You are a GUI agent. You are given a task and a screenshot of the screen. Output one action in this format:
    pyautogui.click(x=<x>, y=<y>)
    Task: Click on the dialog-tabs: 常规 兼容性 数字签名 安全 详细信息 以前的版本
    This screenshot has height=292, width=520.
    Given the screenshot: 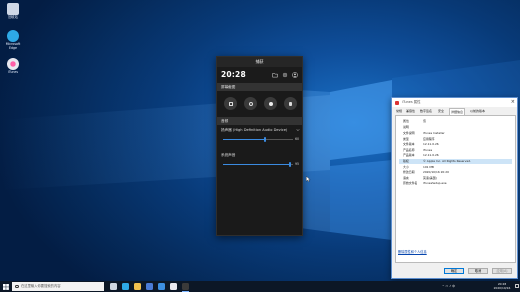 What is the action you would take?
    pyautogui.click(x=455, y=111)
    